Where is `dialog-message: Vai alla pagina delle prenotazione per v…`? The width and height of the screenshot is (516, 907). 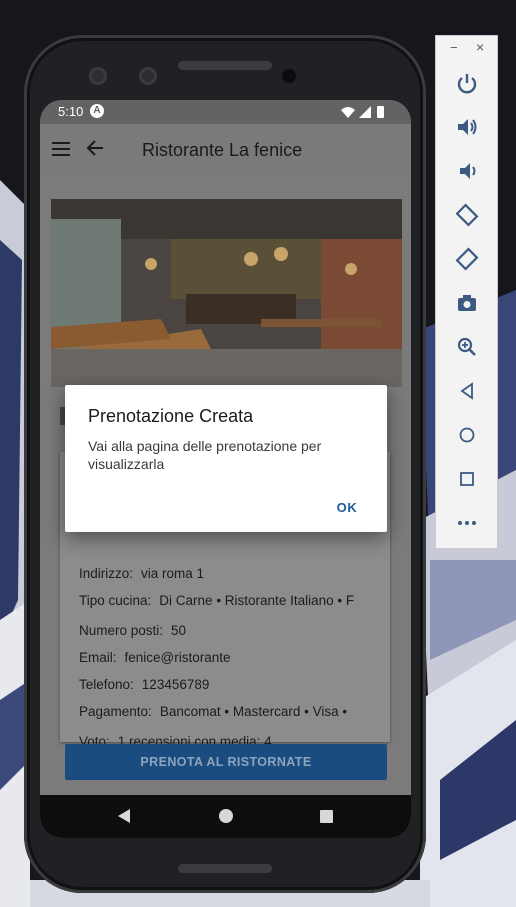
dialog-message: Vai alla pagina delle prenotazione per v… is located at coordinates (205, 455).